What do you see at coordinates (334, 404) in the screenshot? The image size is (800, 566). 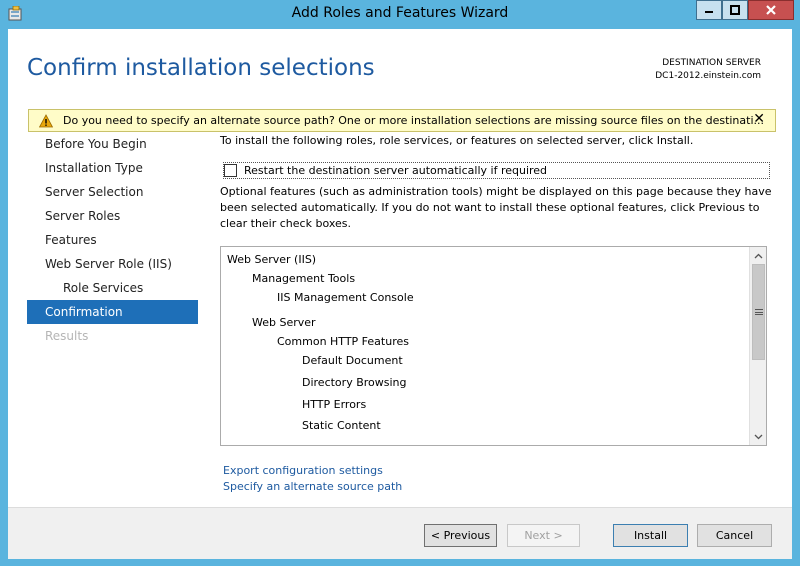 I see `list-item: HTTP Errors` at bounding box center [334, 404].